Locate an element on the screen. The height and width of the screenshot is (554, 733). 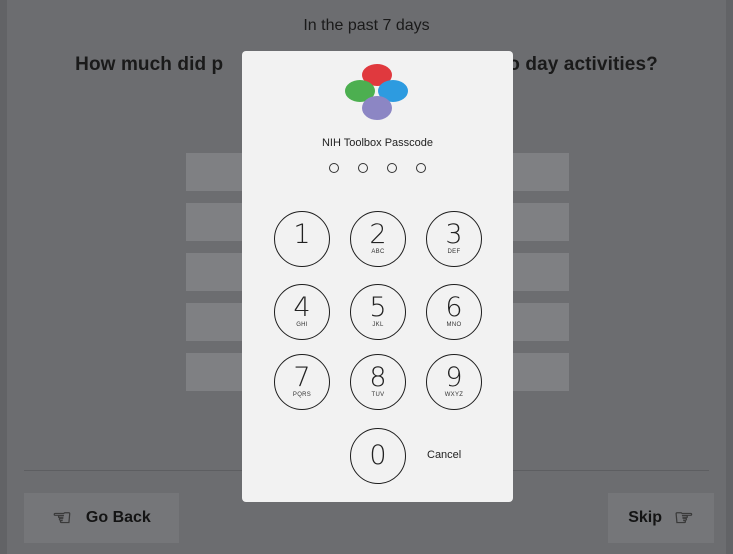
question-text-right: o day activities? is located at coordinates (583, 64).